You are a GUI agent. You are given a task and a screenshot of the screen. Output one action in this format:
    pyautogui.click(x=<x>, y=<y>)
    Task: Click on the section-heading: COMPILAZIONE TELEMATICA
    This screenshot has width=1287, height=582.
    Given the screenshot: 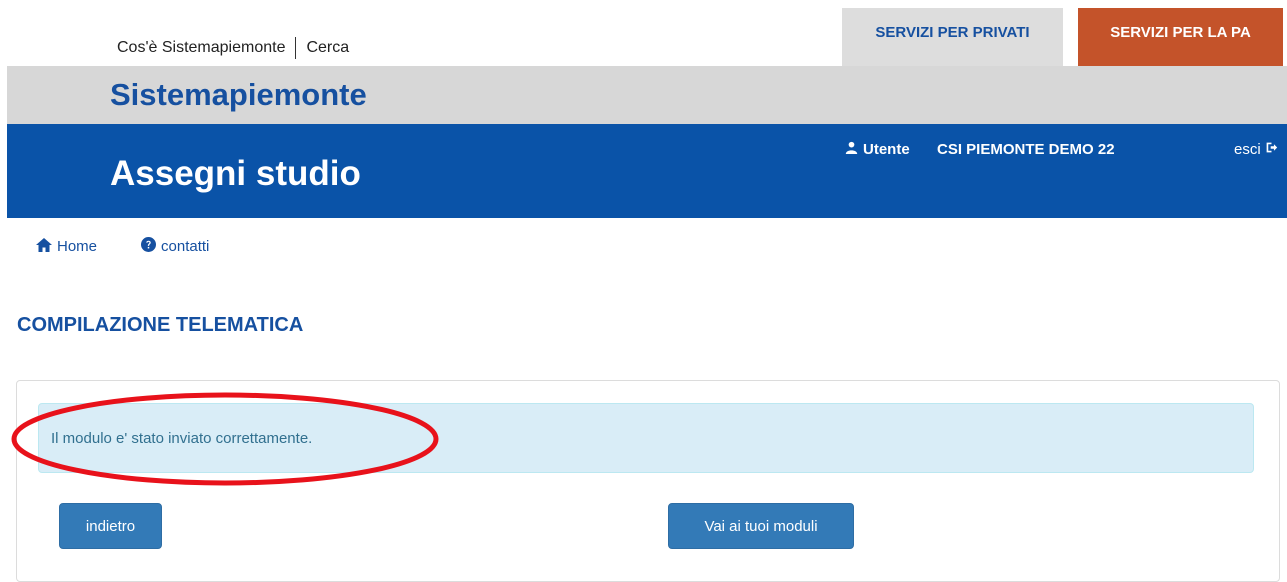 What is the action you would take?
    pyautogui.click(x=160, y=325)
    